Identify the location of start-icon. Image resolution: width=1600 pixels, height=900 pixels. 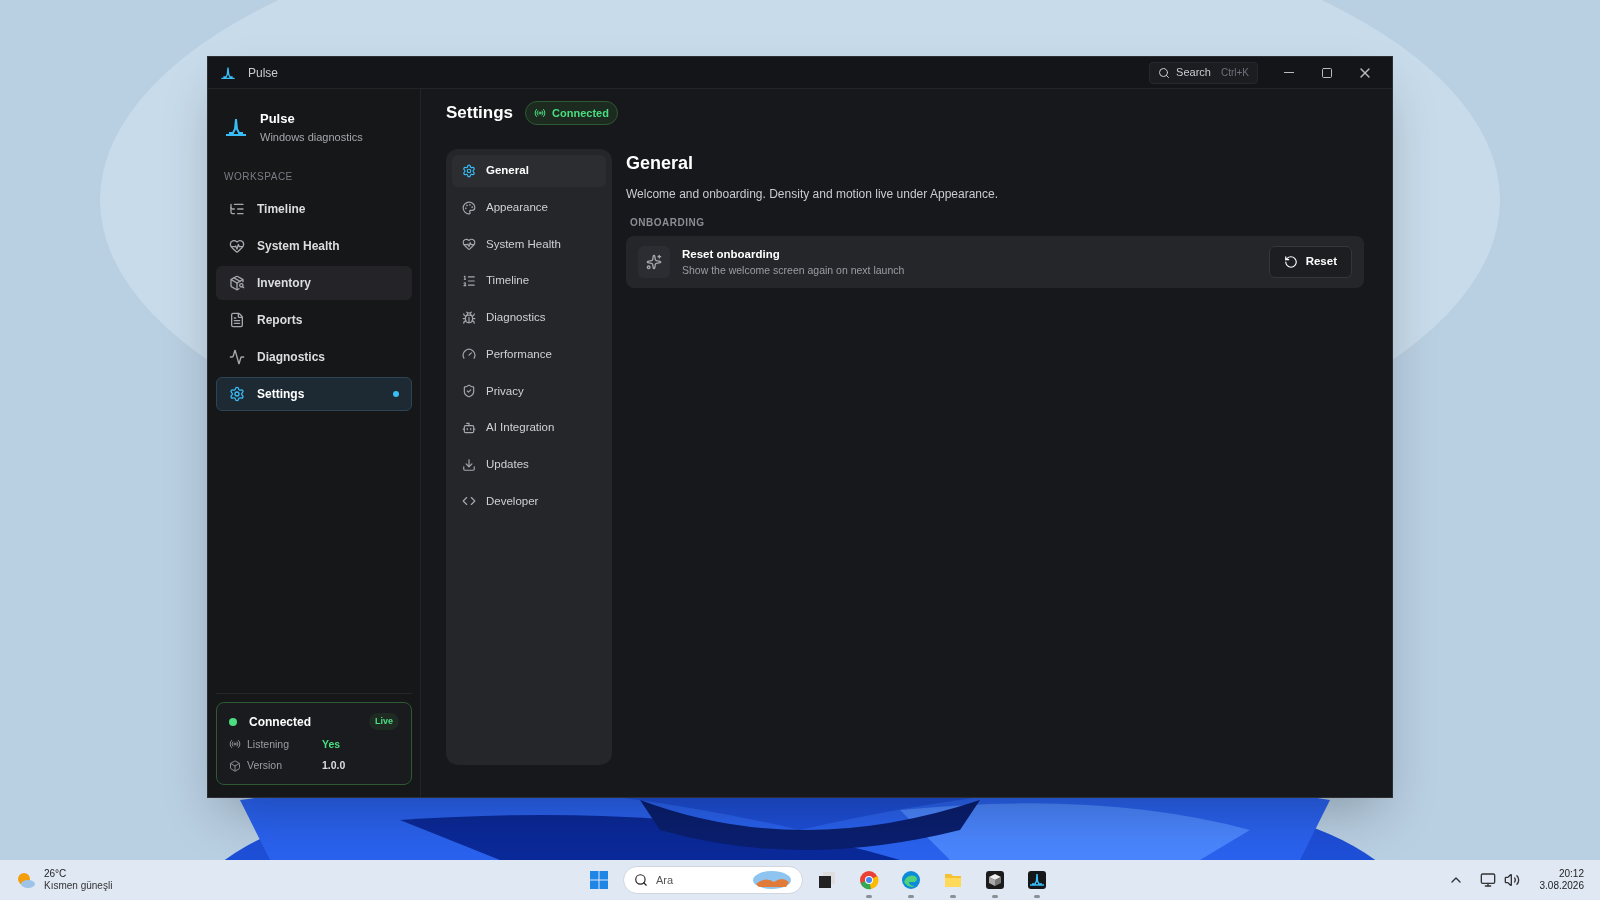
(599, 880).